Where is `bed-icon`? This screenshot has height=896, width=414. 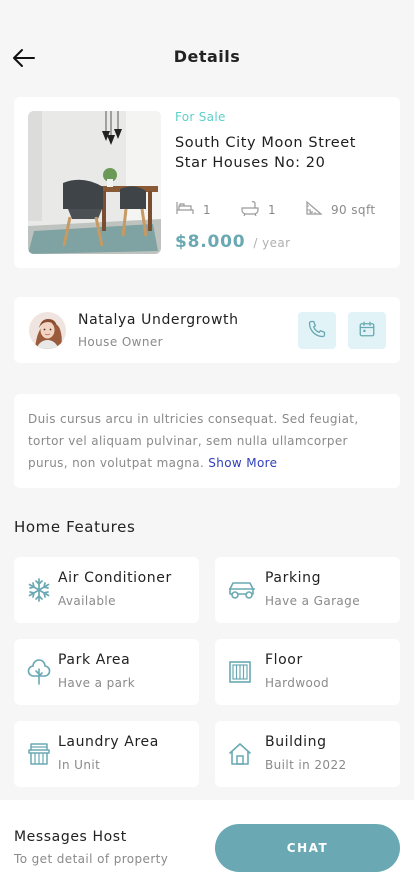 bed-icon is located at coordinates (189, 209).